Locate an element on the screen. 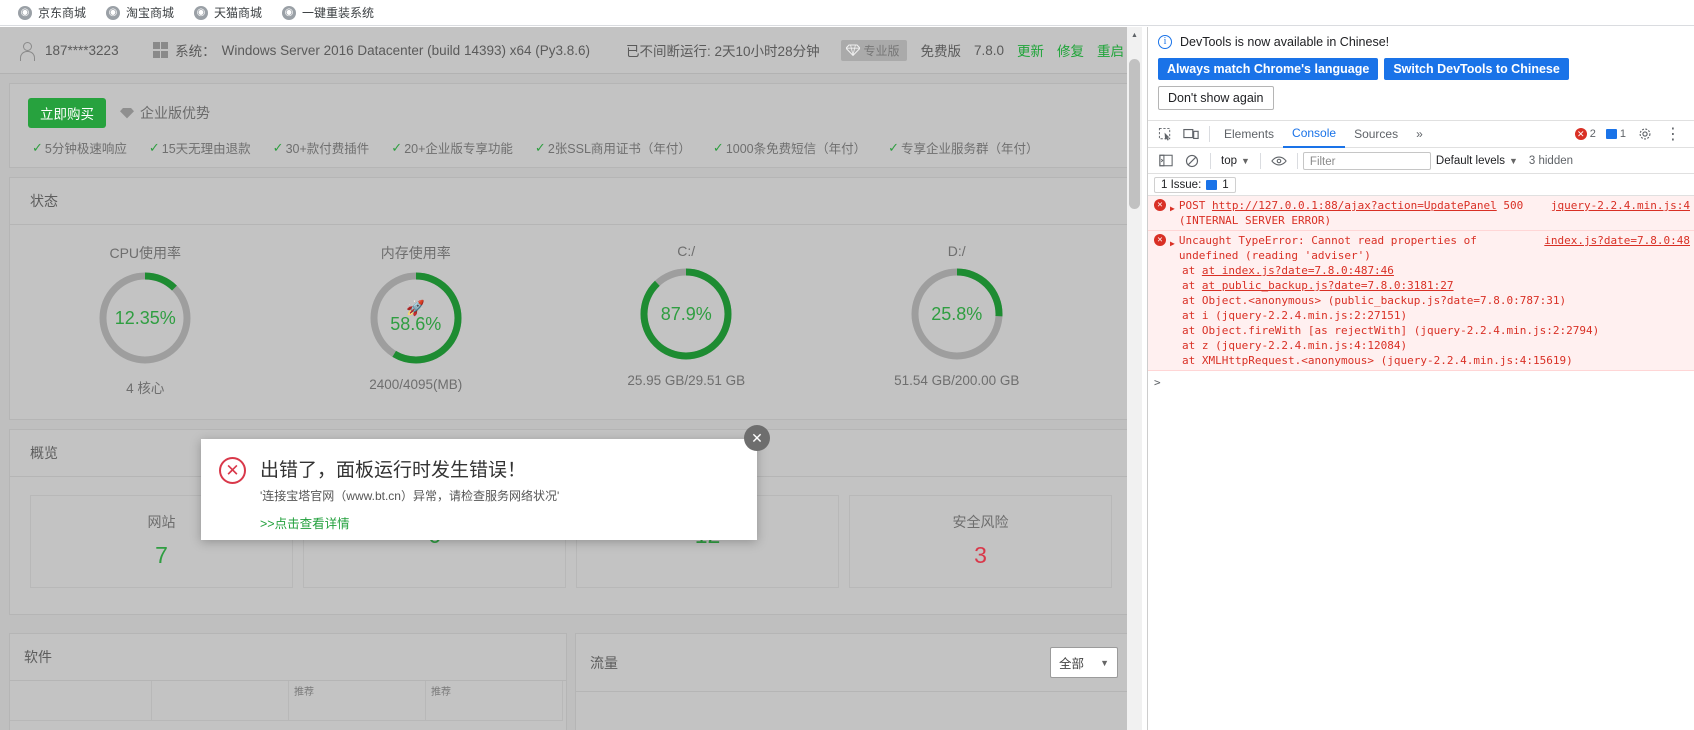 The width and height of the screenshot is (1694, 730). filter-input: Filter is located at coordinates (1366, 160).